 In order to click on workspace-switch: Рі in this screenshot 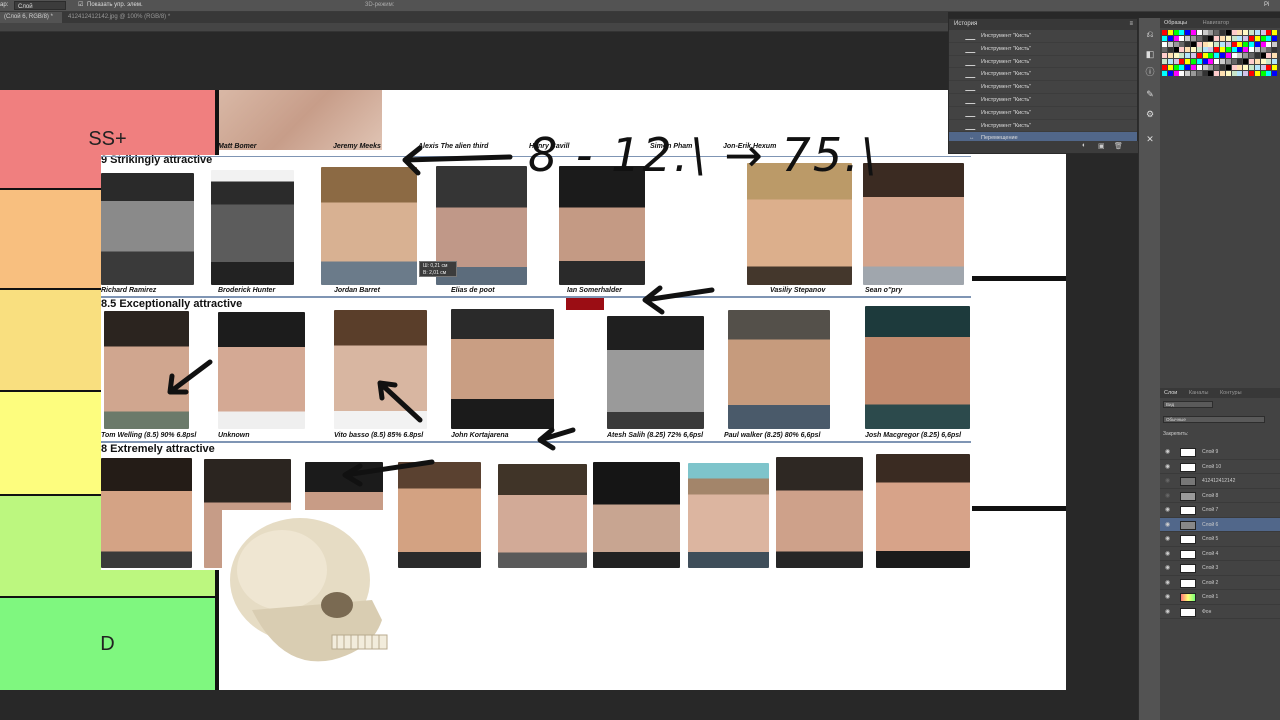, I will do `click(1266, 5)`.